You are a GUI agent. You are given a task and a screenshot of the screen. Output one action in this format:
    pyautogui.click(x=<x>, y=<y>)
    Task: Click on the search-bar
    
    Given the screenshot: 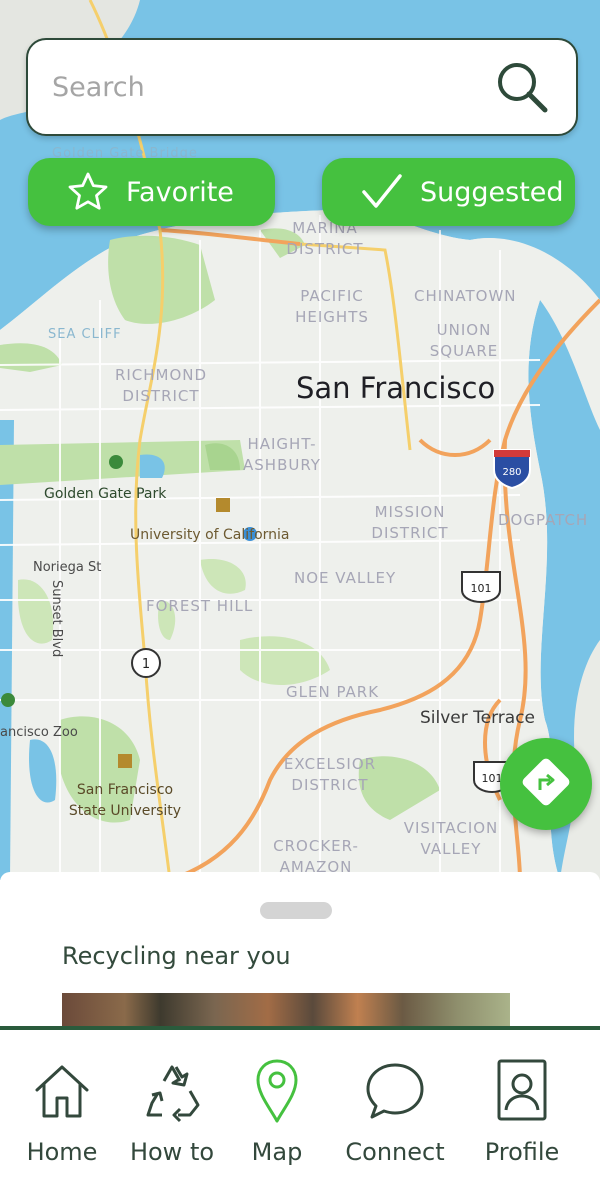 What is the action you would take?
    pyautogui.click(x=302, y=87)
    